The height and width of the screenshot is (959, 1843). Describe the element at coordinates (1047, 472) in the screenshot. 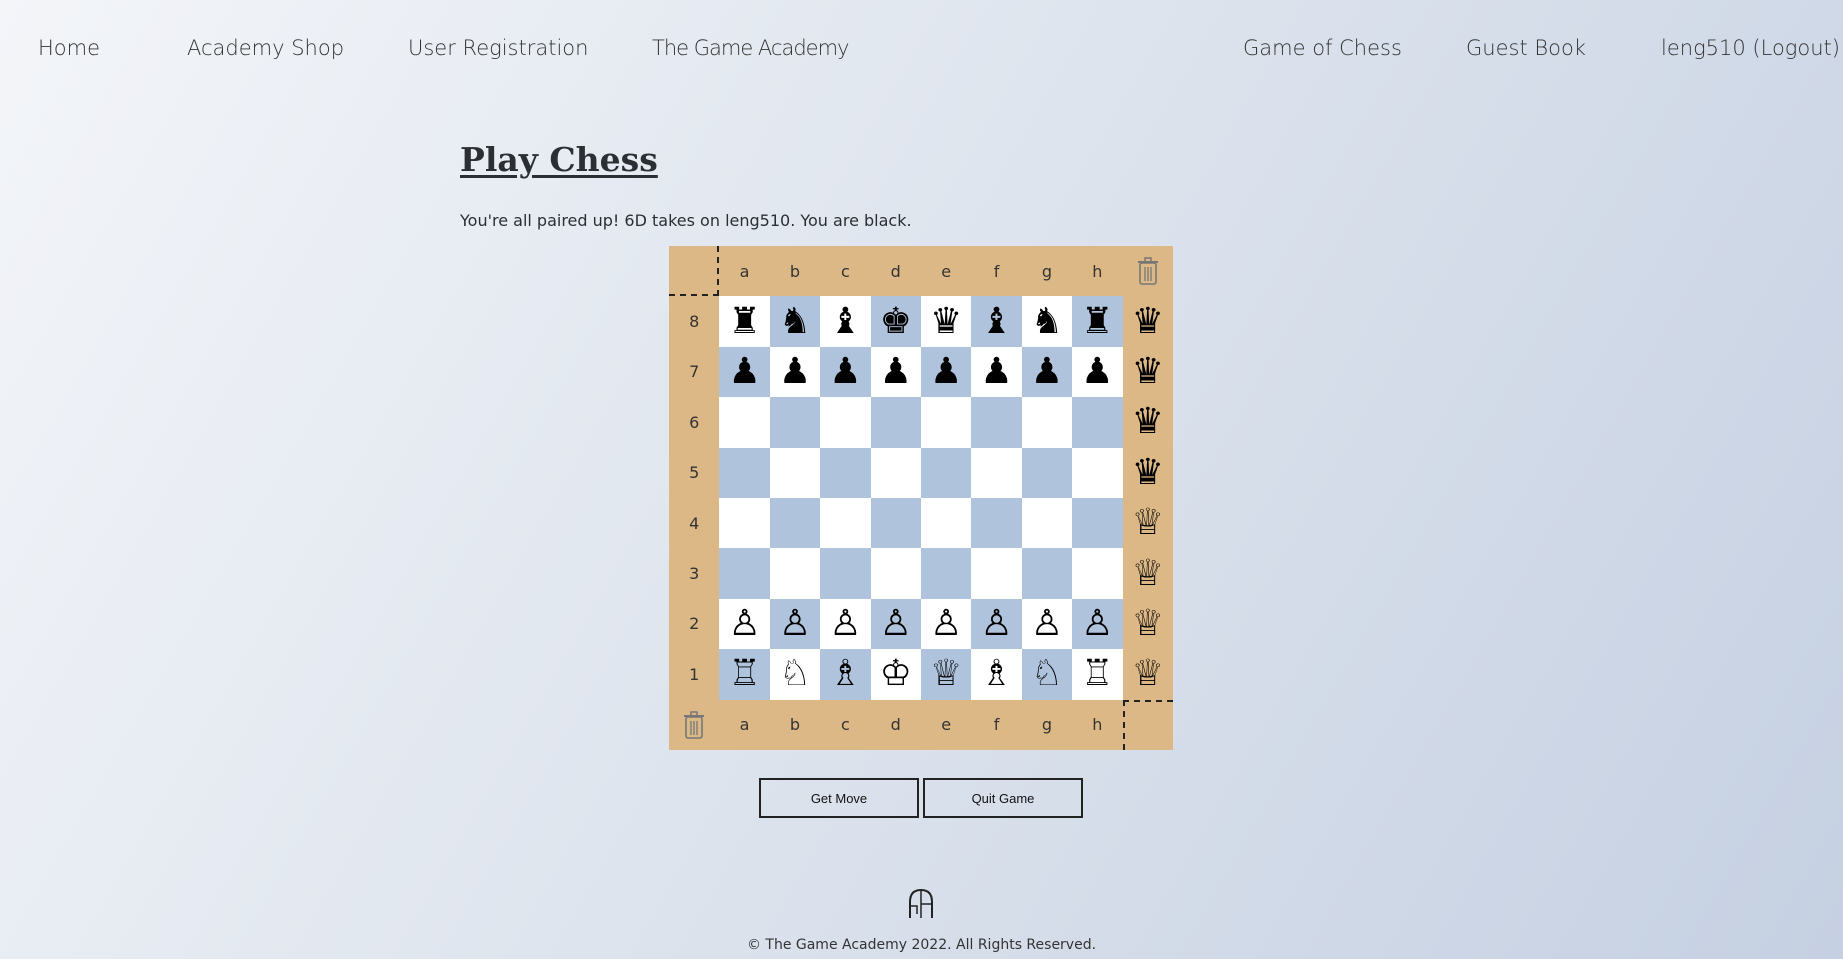

I see `board-square-g5` at that location.